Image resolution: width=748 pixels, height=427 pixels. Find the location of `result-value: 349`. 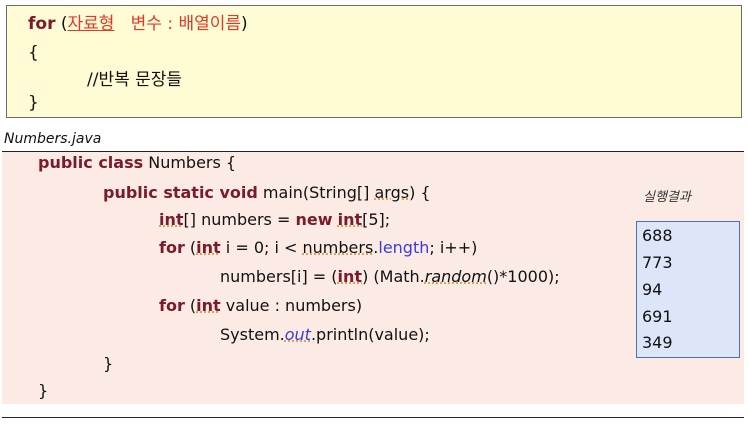

result-value: 349 is located at coordinates (657, 342).